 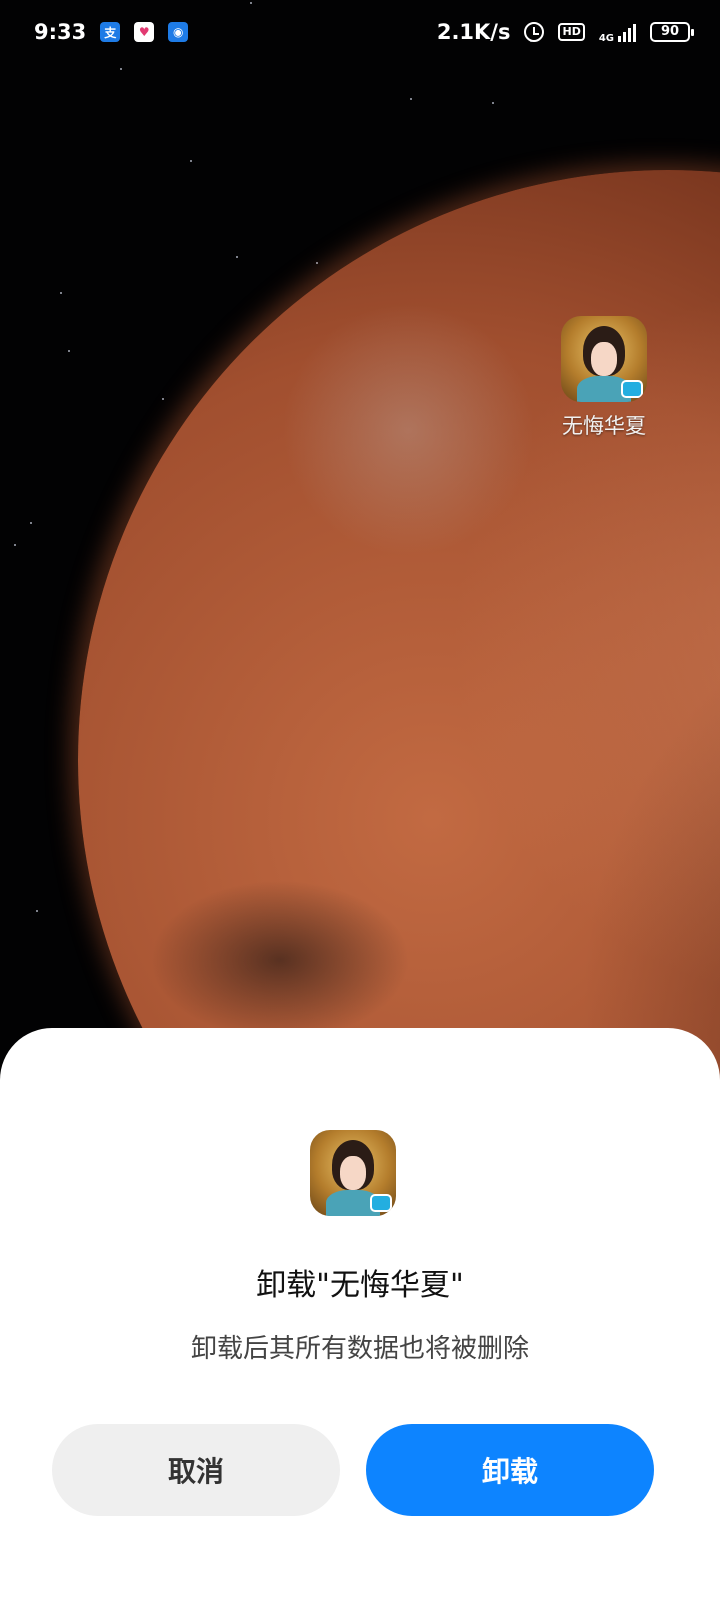 What do you see at coordinates (510, 1470) in the screenshot?
I see `uninstall-button: 卸载` at bounding box center [510, 1470].